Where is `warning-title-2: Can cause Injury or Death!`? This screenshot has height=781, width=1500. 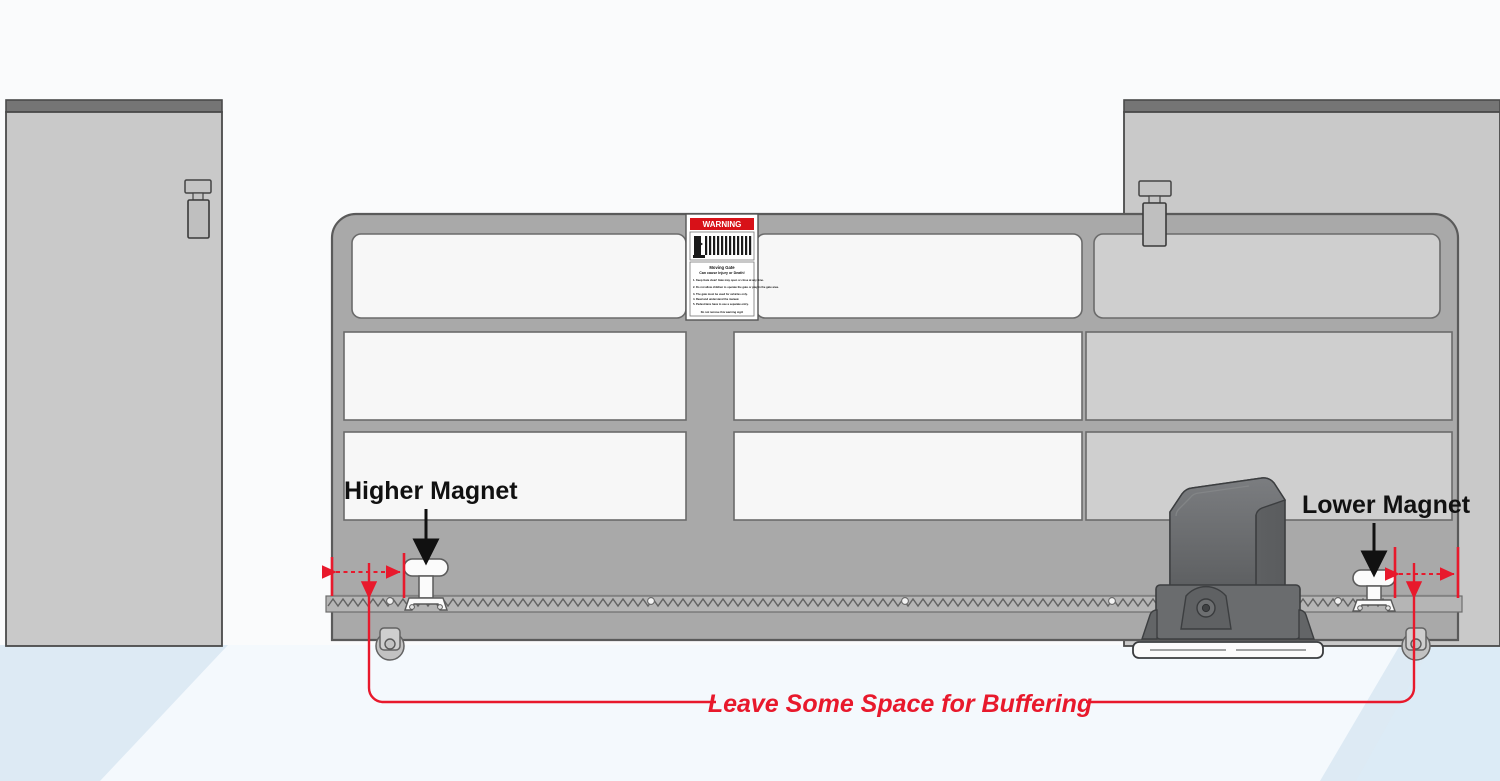 warning-title-2: Can cause Injury or Death! is located at coordinates (722, 273).